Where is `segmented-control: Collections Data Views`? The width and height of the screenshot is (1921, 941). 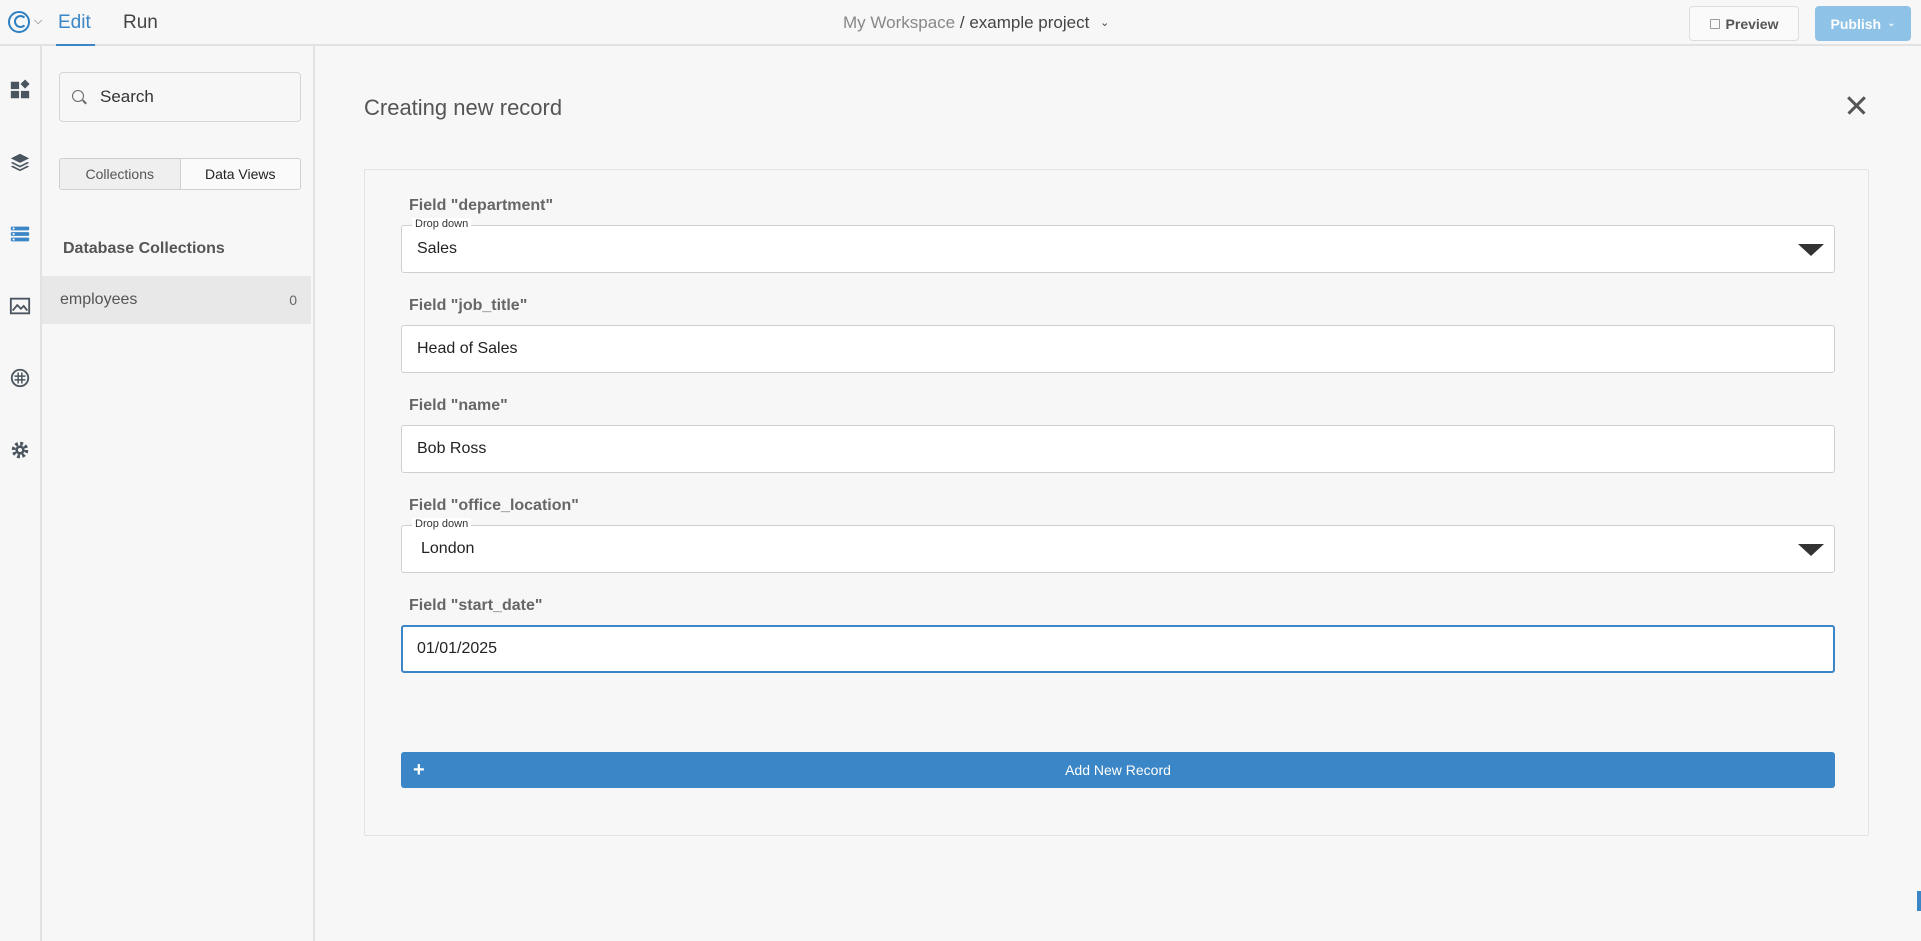
segmented-control: Collections Data Views is located at coordinates (180, 174).